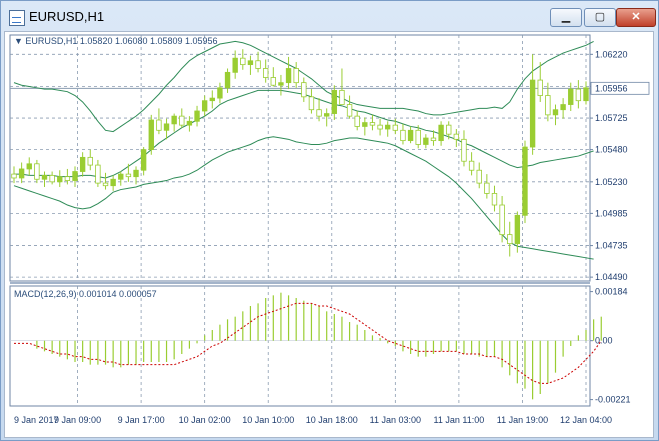 This screenshot has width=659, height=441. I want to click on time-tick-label: 11 Jan 03:00, so click(395, 420).